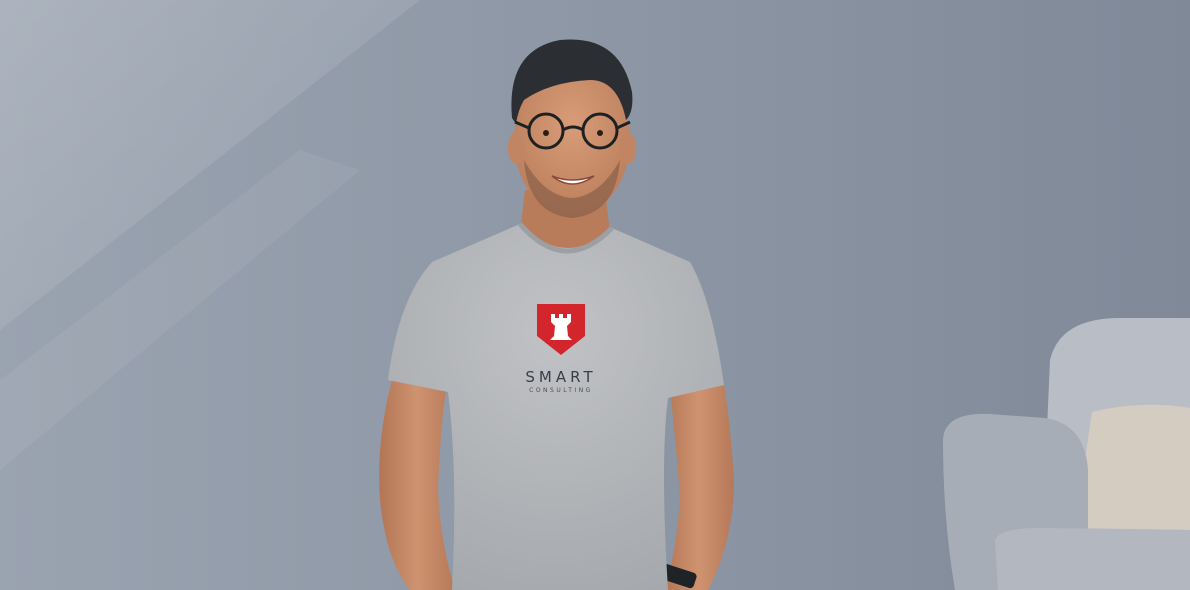  I want to click on shirt-logo-tagline: CONSULTING, so click(561, 390).